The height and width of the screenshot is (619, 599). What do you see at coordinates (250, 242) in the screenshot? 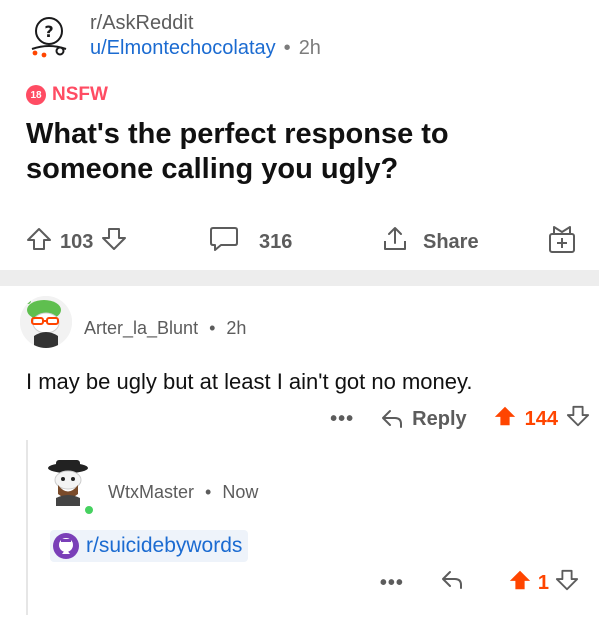
I see `comments-button: 316` at bounding box center [250, 242].